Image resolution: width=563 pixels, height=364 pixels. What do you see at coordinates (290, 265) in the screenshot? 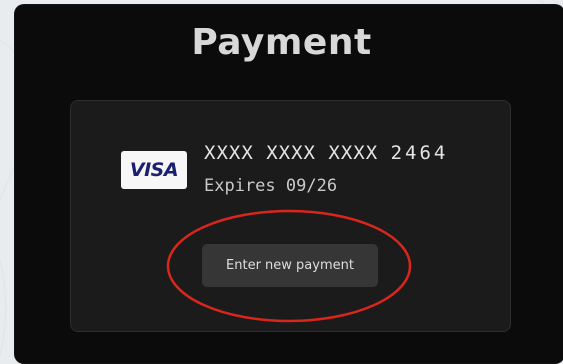
I see `enter-new-payment-button: Enter new payment` at bounding box center [290, 265].